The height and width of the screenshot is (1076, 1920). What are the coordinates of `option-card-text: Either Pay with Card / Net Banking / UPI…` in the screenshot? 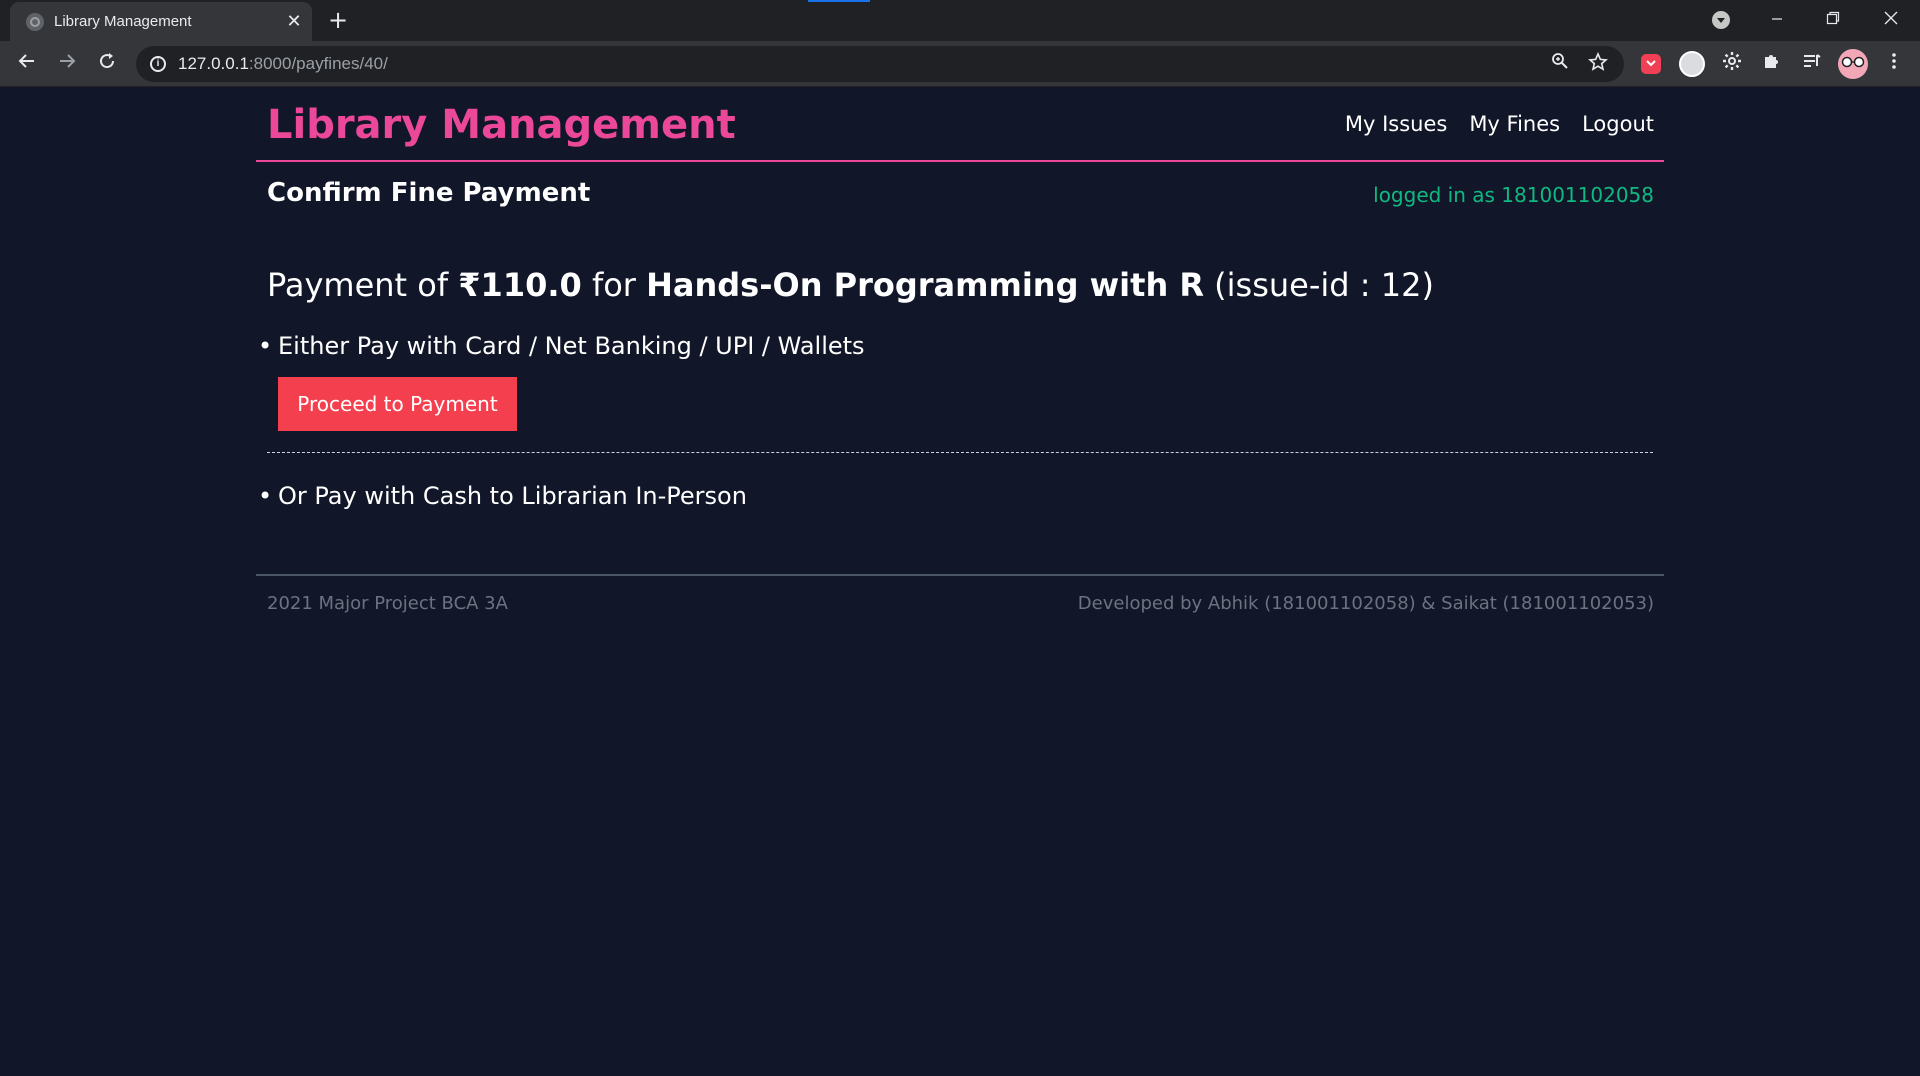 It's located at (571, 346).